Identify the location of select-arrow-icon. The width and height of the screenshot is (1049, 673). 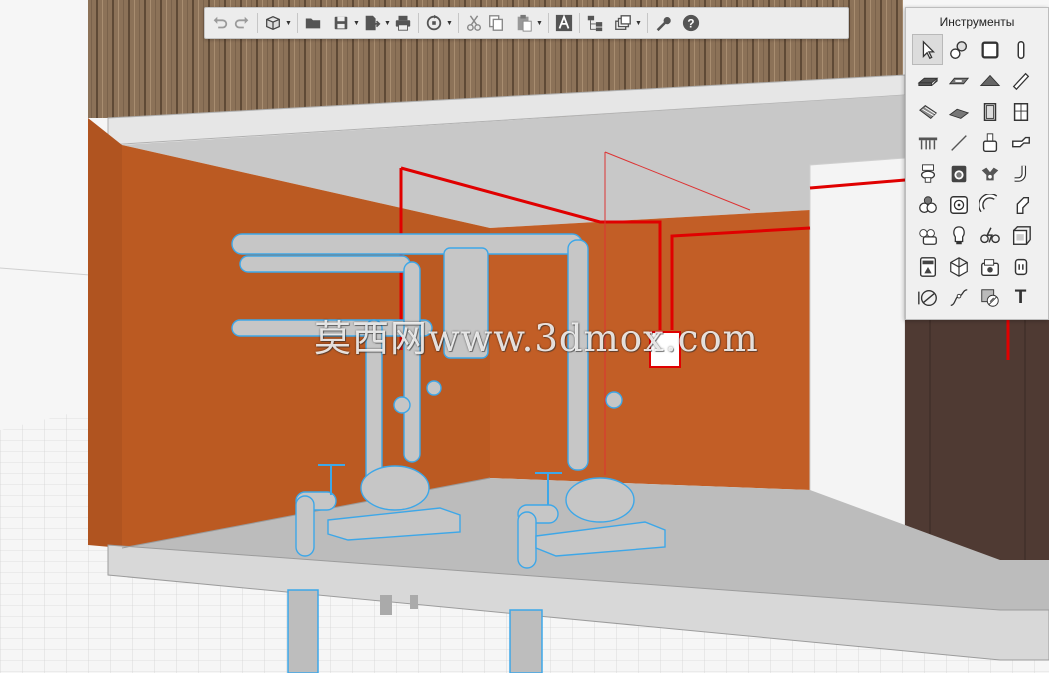
(927, 49).